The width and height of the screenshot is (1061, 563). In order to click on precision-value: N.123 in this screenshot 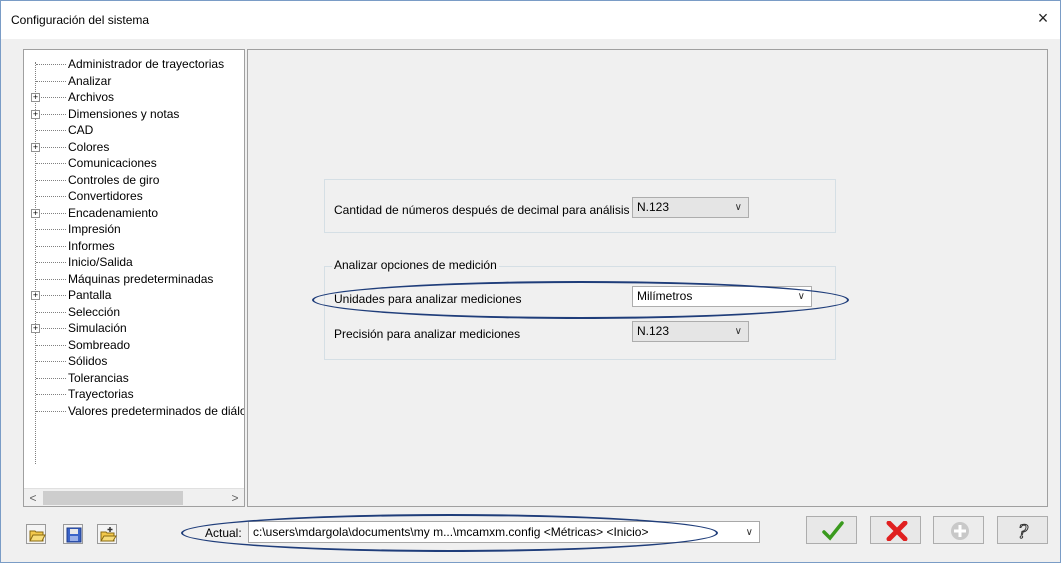, I will do `click(653, 331)`.